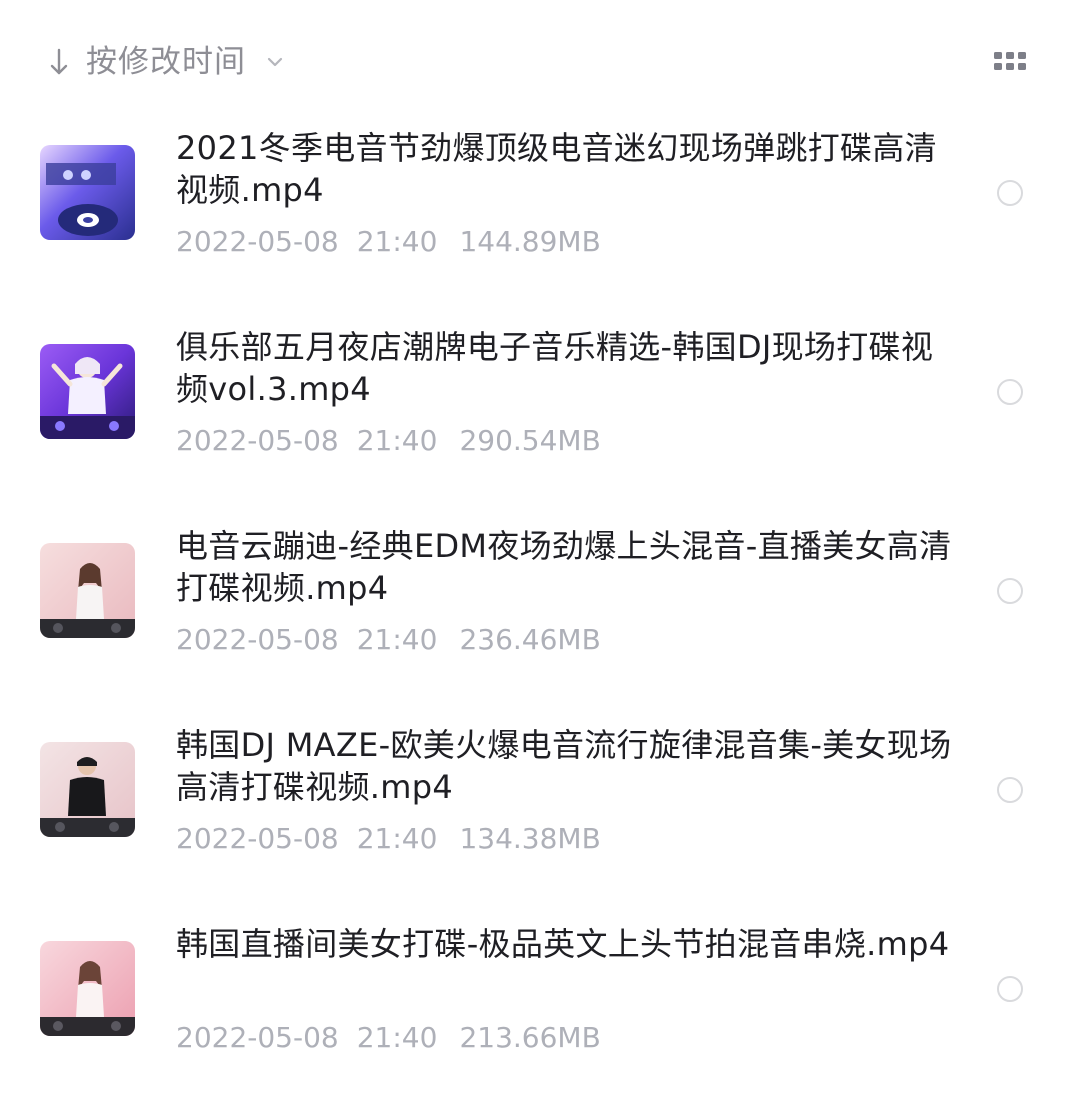  I want to click on file-size: 290.54MB, so click(530, 440).